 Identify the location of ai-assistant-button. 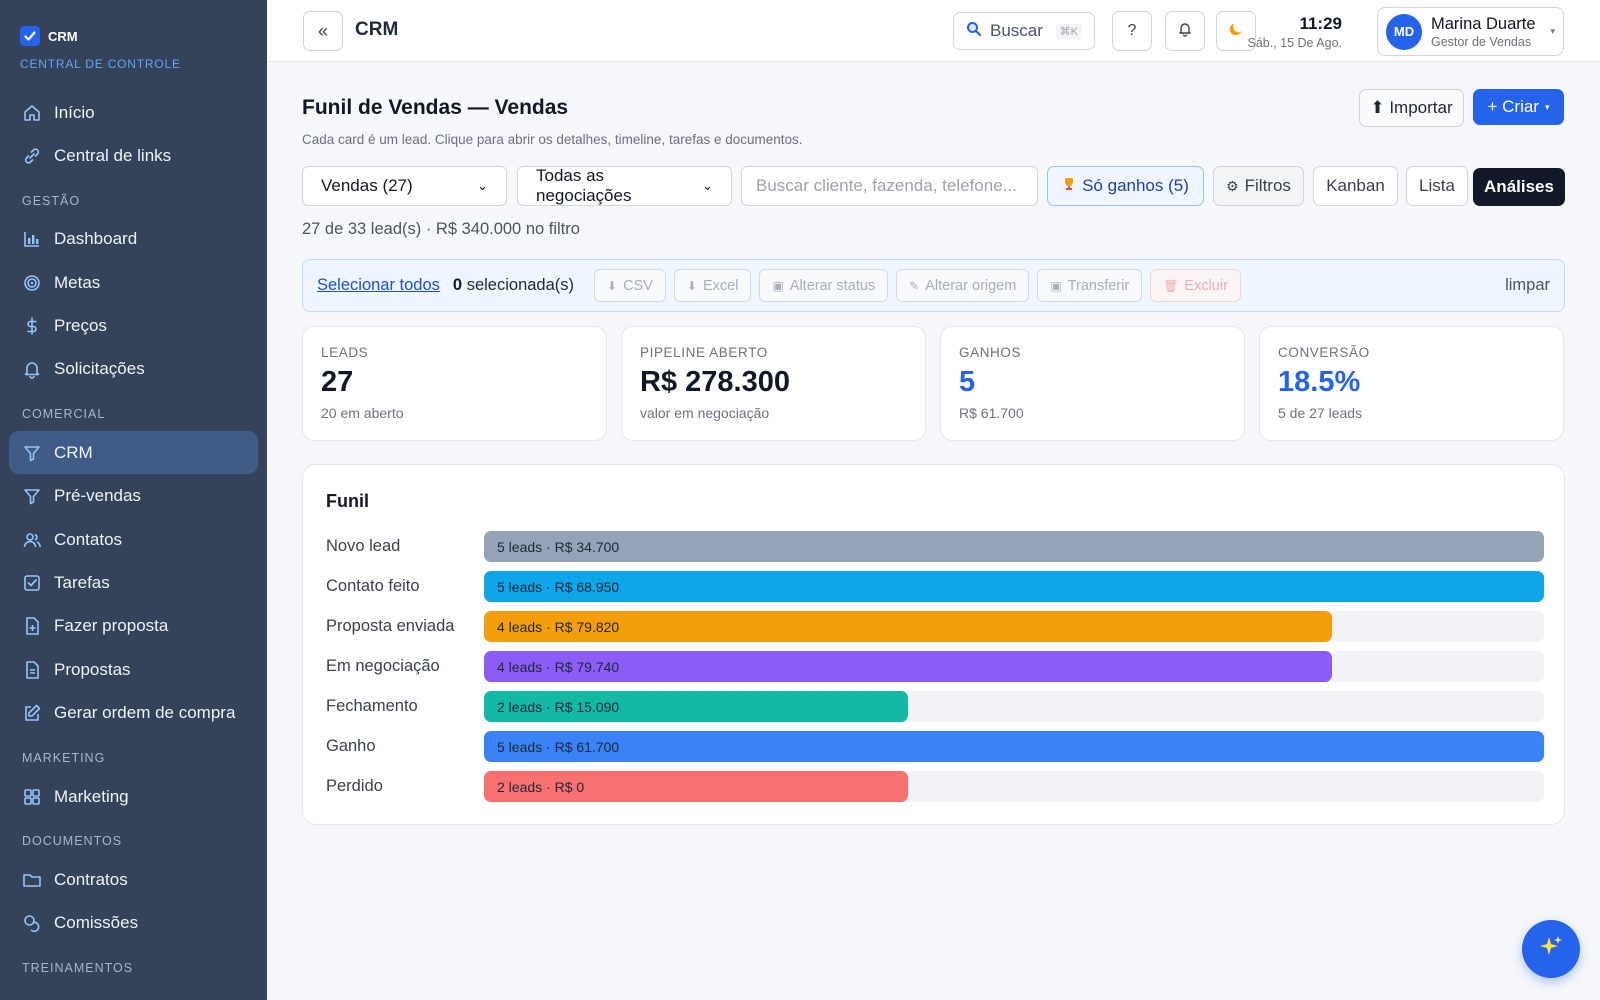
(1551, 949).